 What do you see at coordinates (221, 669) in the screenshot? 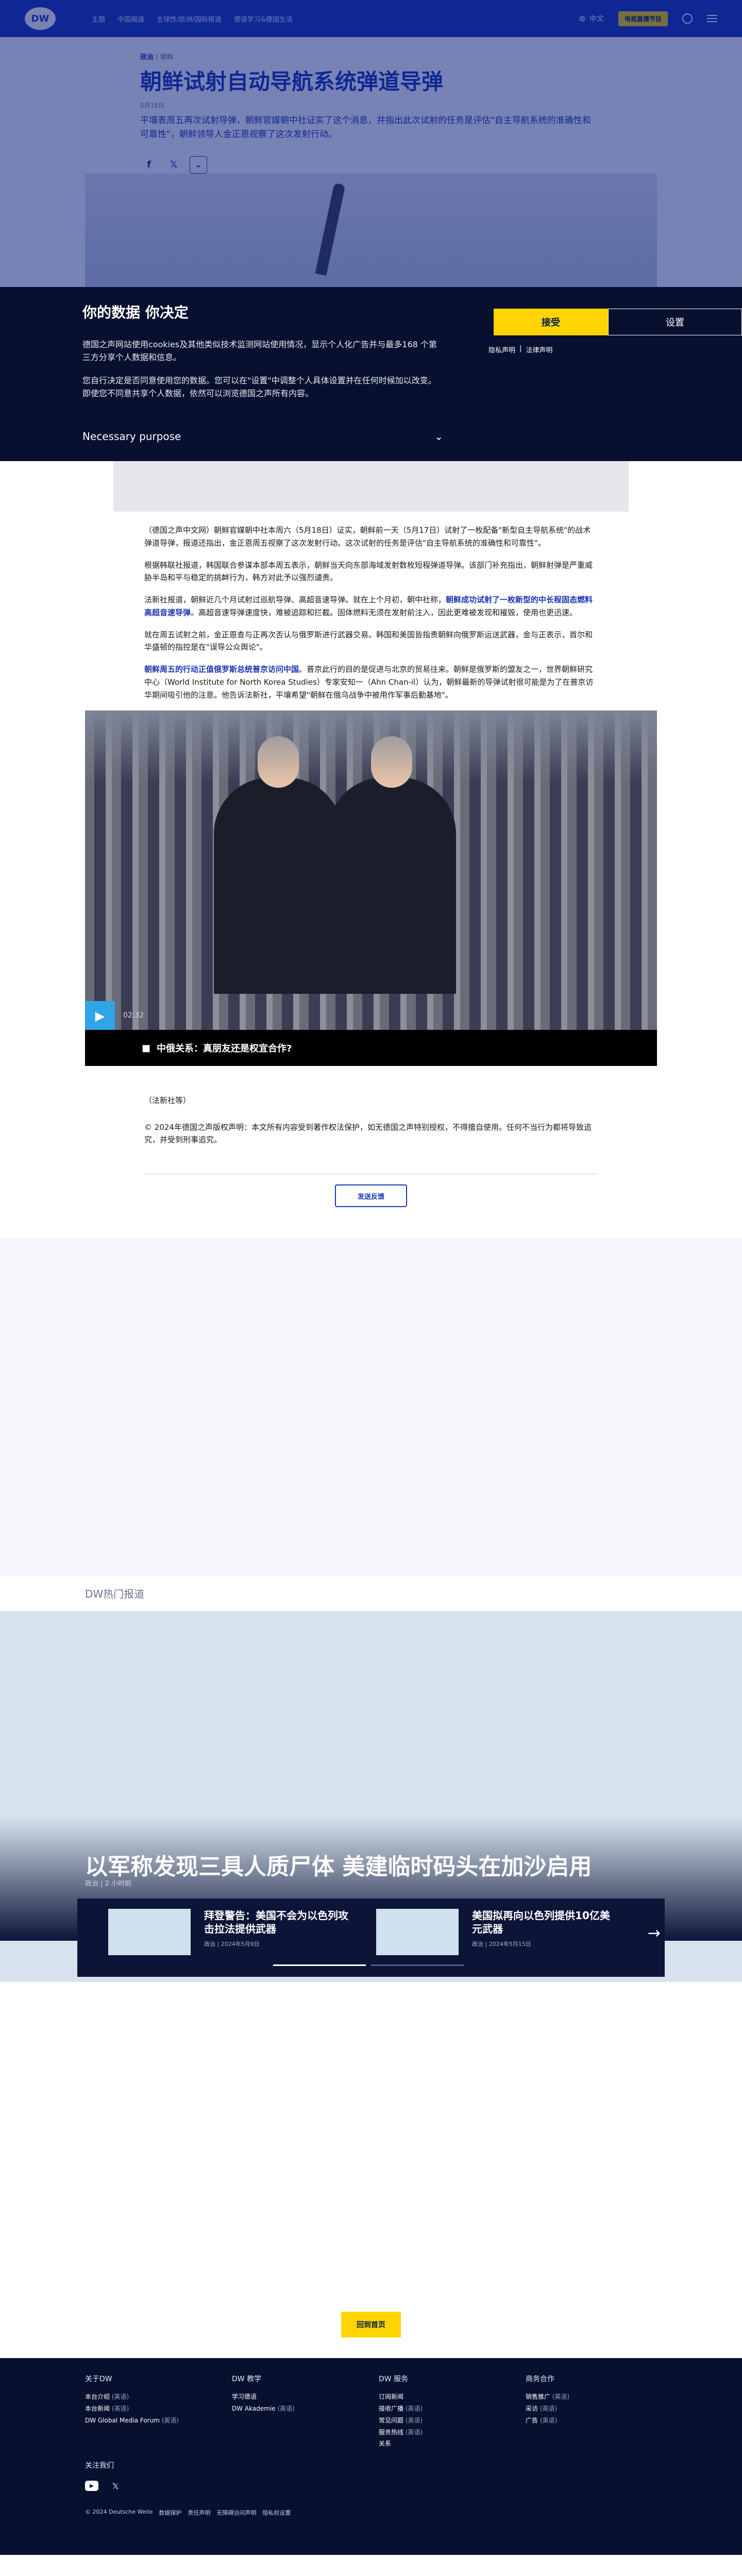
I see `inline-link: 朝鲜周五的行动正值俄罗斯总统普京访问中国` at bounding box center [221, 669].